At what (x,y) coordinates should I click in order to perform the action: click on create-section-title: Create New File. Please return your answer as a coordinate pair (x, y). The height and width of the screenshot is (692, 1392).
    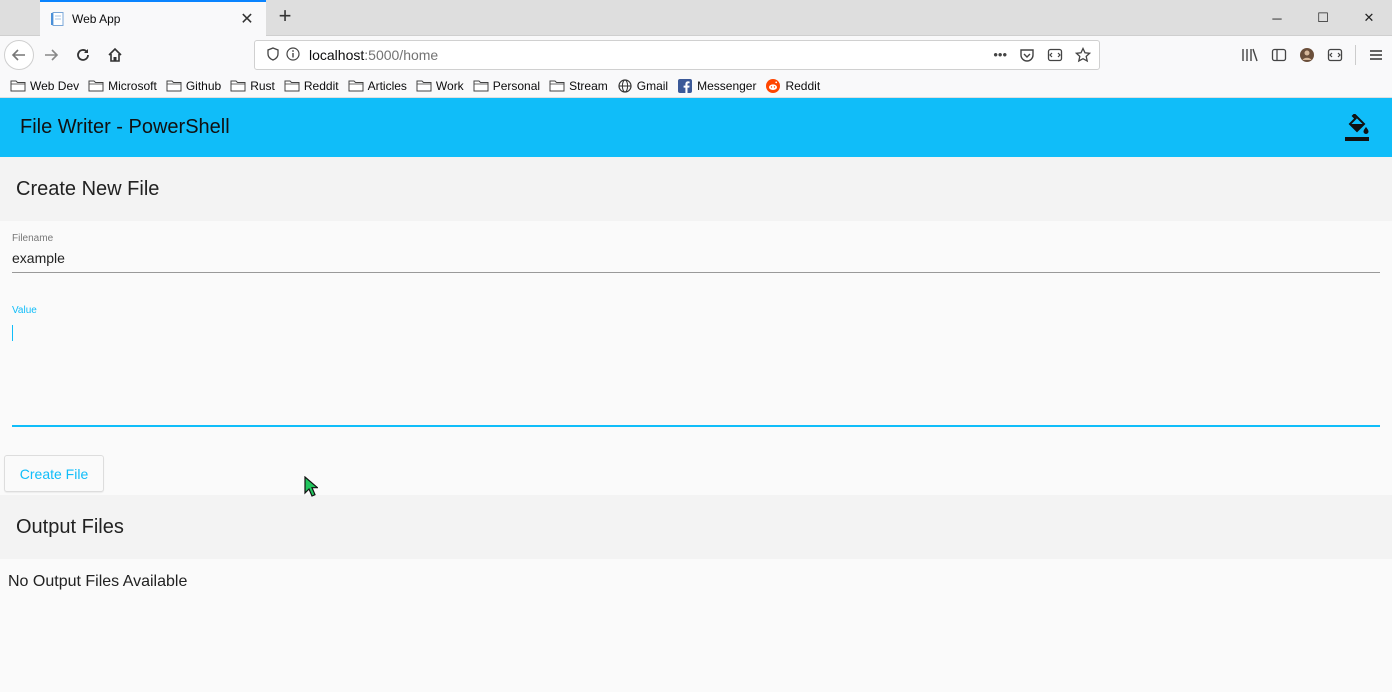
    Looking at the image, I should click on (88, 188).